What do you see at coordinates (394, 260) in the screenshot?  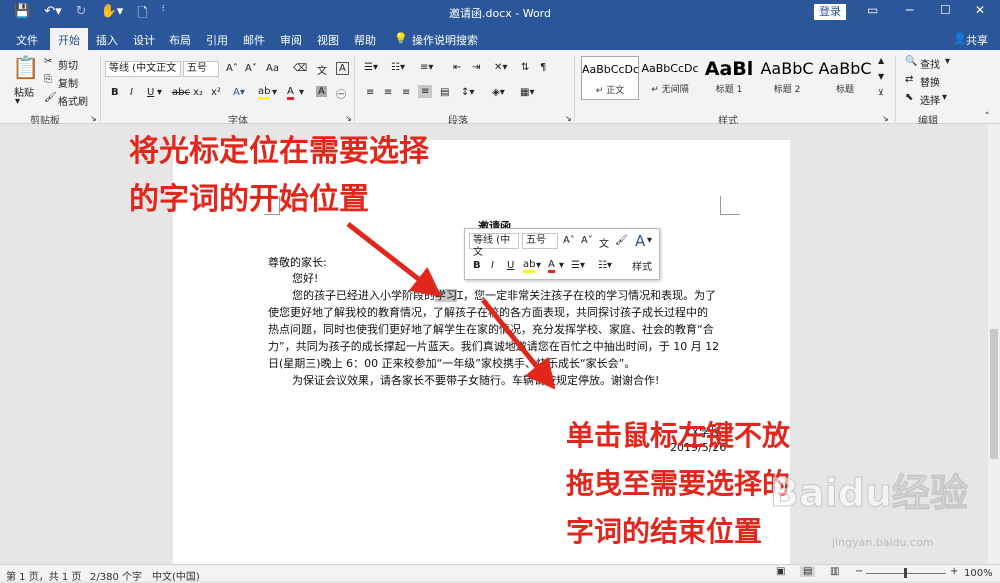 I see `arrow-to-start` at bounding box center [394, 260].